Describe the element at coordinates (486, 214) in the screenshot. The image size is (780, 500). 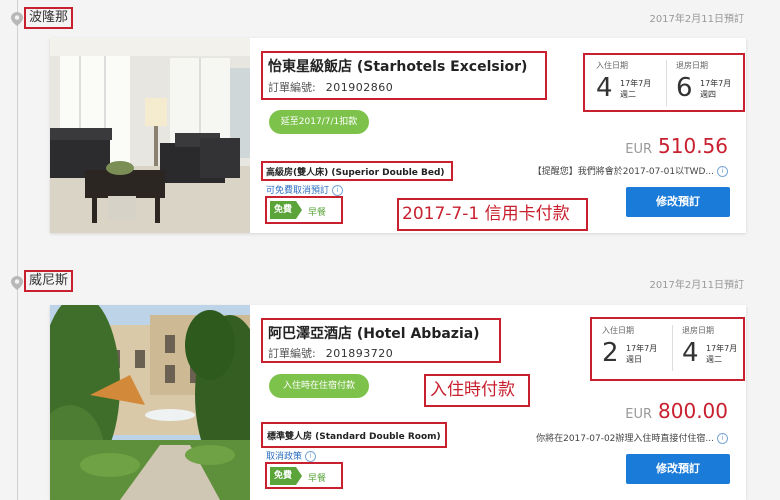
I see `payment-annotation: 2017-7-1 信用卡付款` at that location.